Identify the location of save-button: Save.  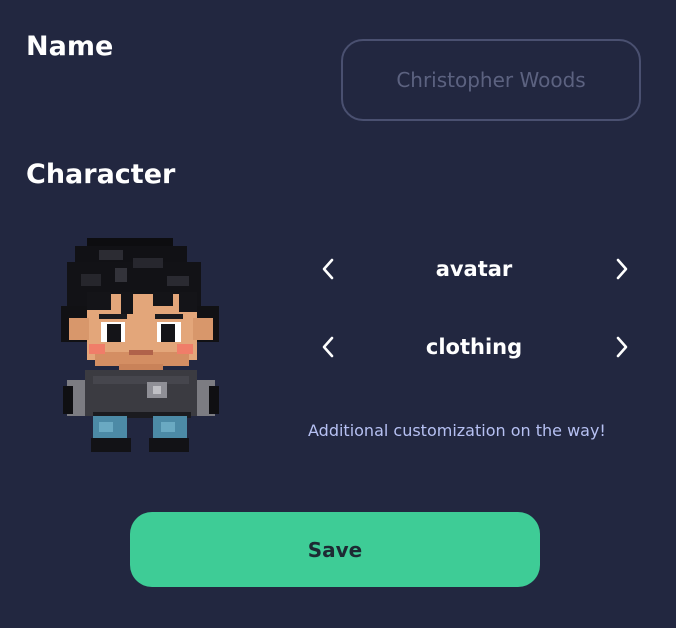
(335, 549).